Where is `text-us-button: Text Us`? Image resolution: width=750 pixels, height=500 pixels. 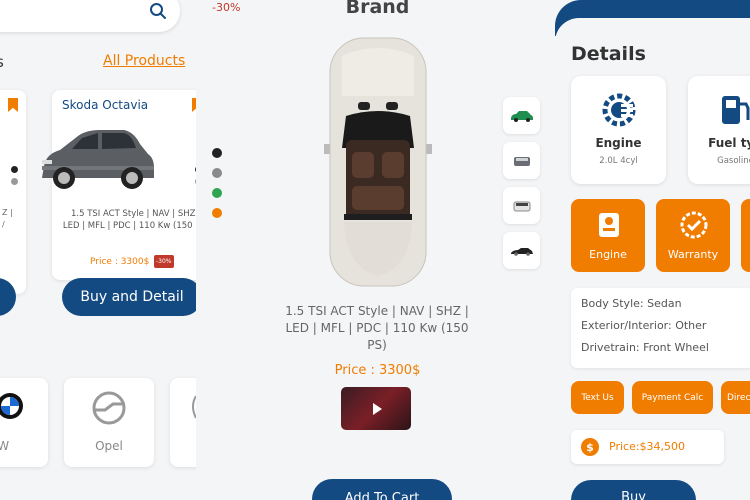 text-us-button: Text Us is located at coordinates (597, 397).